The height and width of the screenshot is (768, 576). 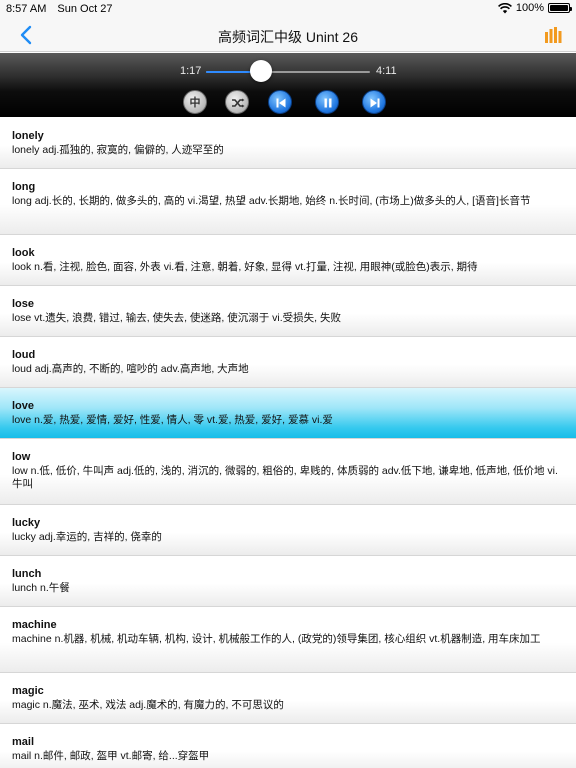 I want to click on word-title: low, so click(x=21, y=457).